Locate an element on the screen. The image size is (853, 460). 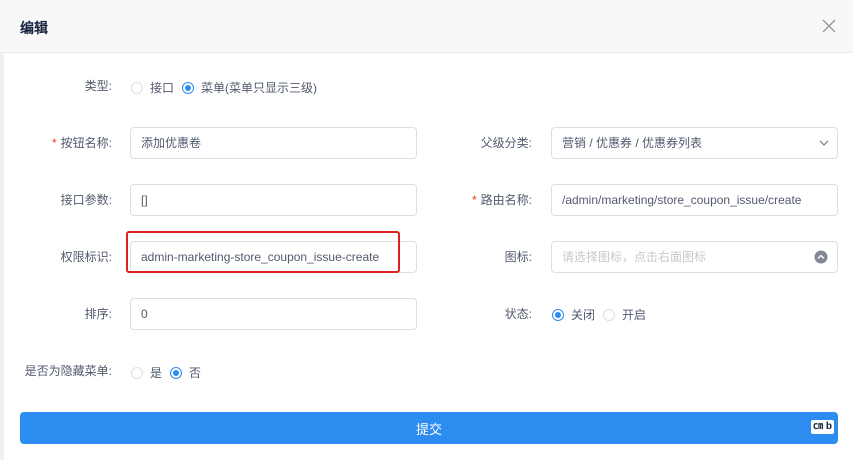
dialog-header: 编辑 is located at coordinates (426, 26).